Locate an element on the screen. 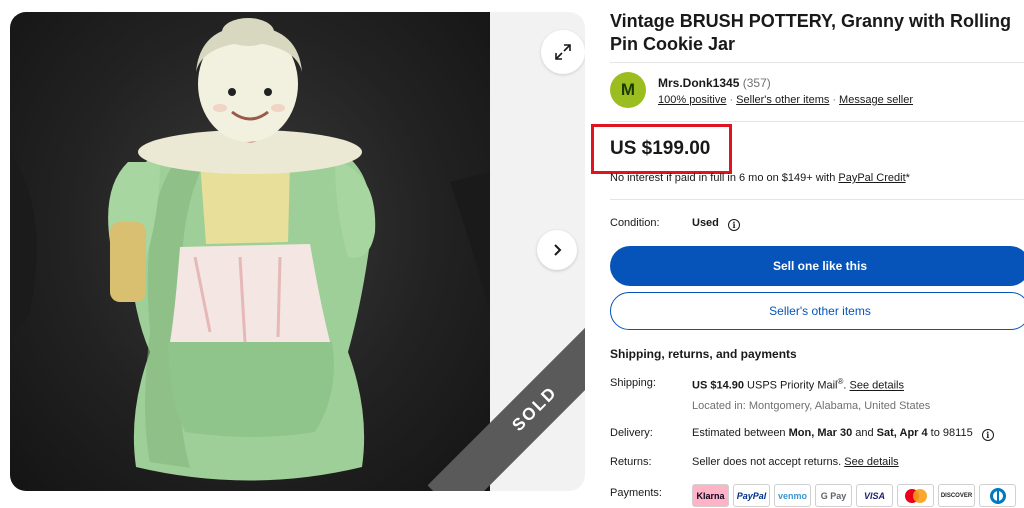 Image resolution: width=1024 pixels, height=508 pixels. mastercard-badge is located at coordinates (915, 495).